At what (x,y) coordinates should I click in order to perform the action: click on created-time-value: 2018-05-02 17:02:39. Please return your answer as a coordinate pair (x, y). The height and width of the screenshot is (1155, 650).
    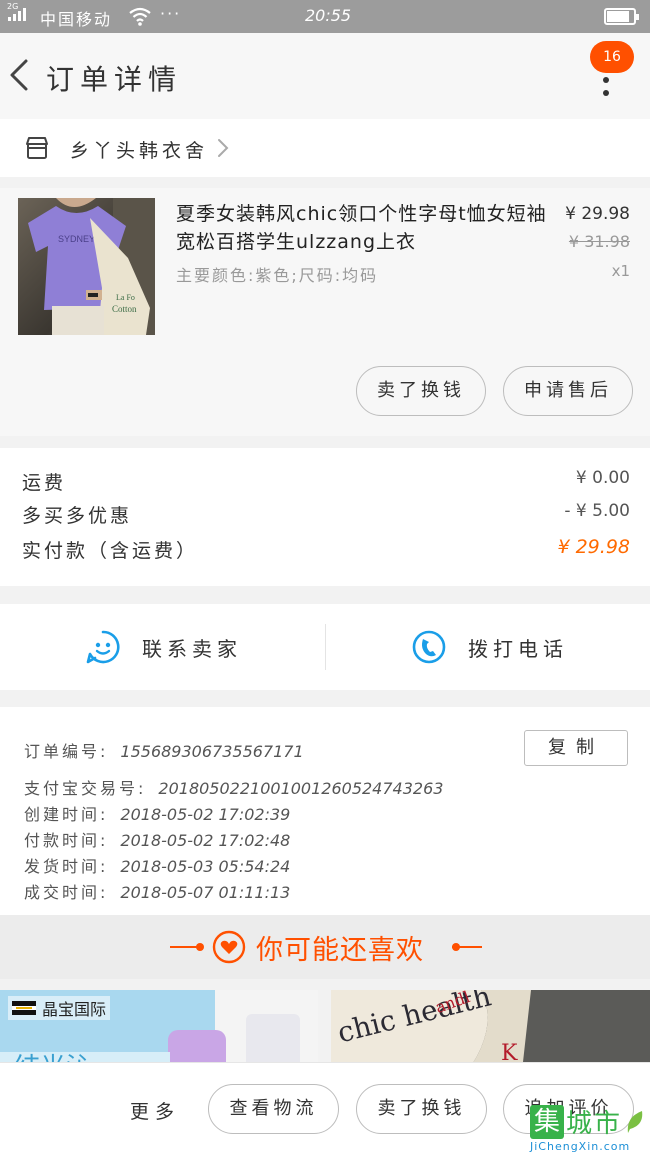
    Looking at the image, I should click on (205, 814).